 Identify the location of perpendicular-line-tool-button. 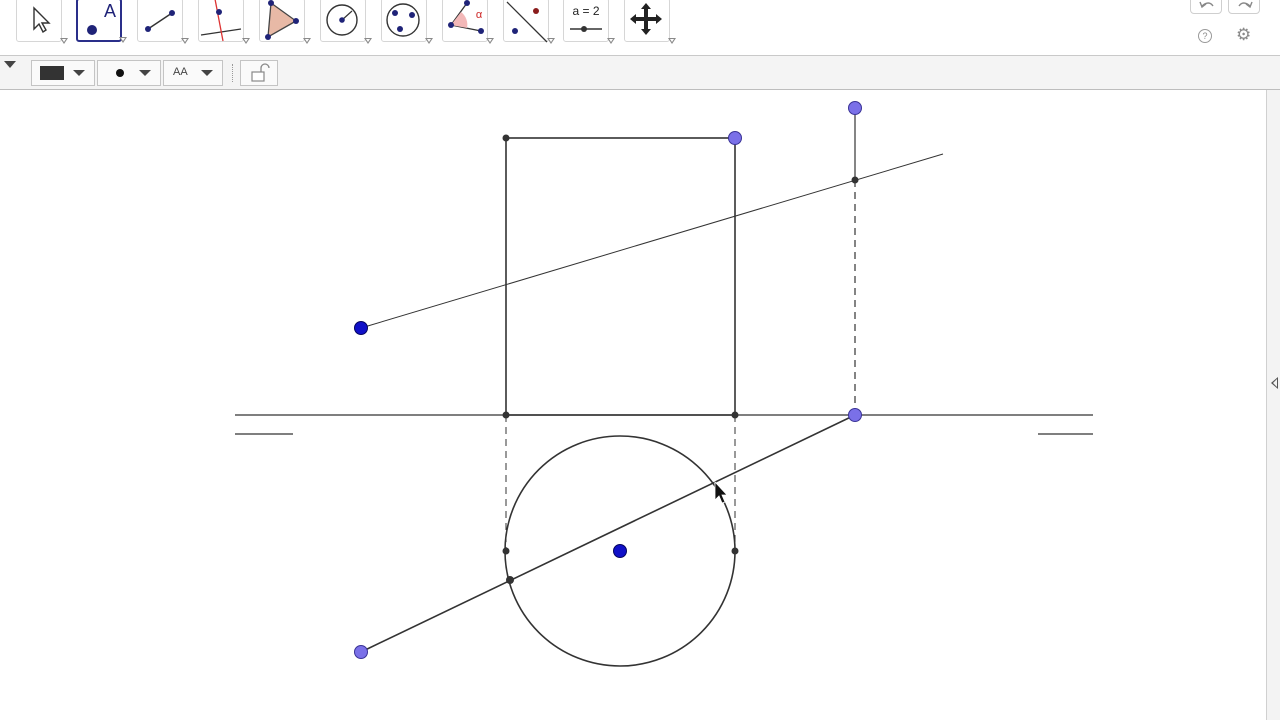
(224, 22).